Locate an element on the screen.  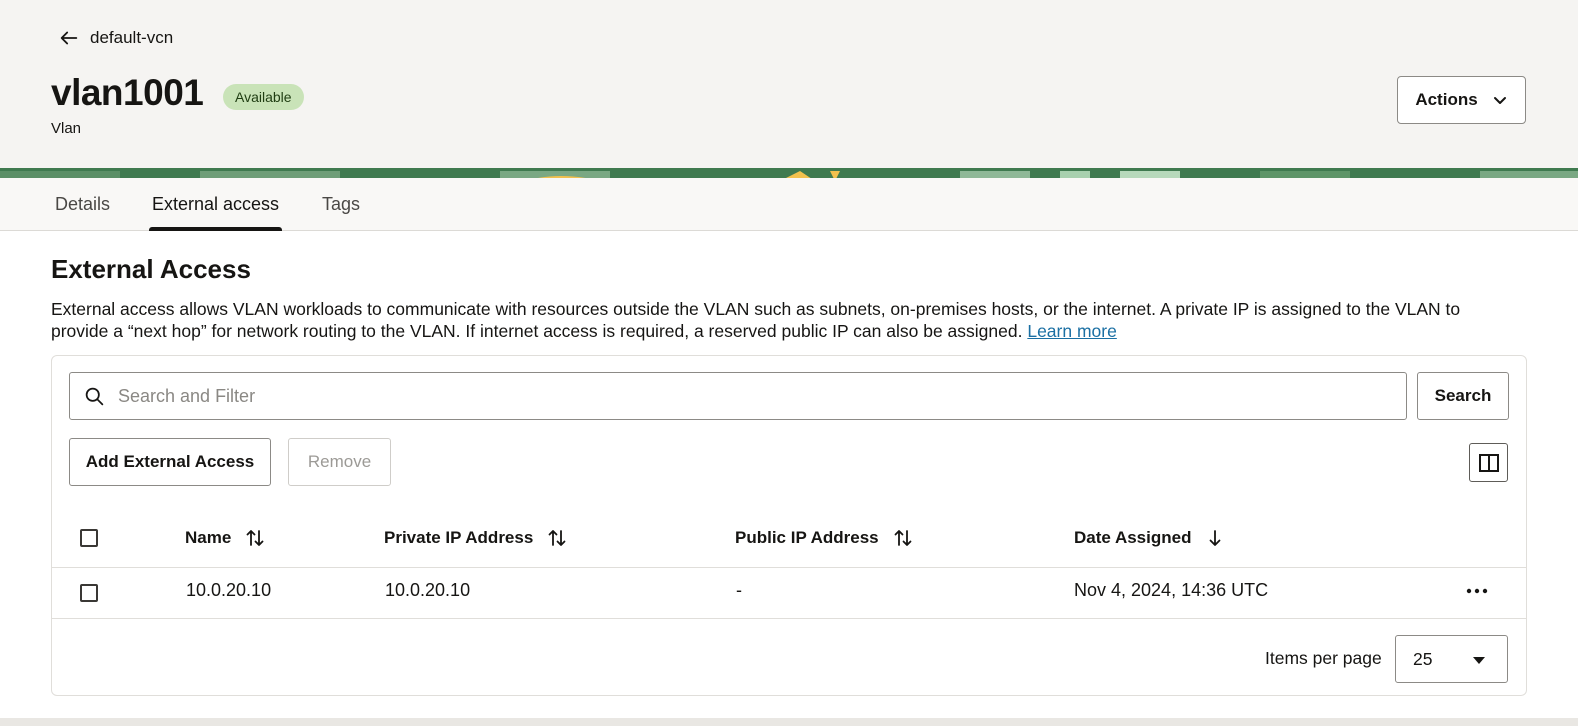
actions-button-label: Actions is located at coordinates (1446, 99).